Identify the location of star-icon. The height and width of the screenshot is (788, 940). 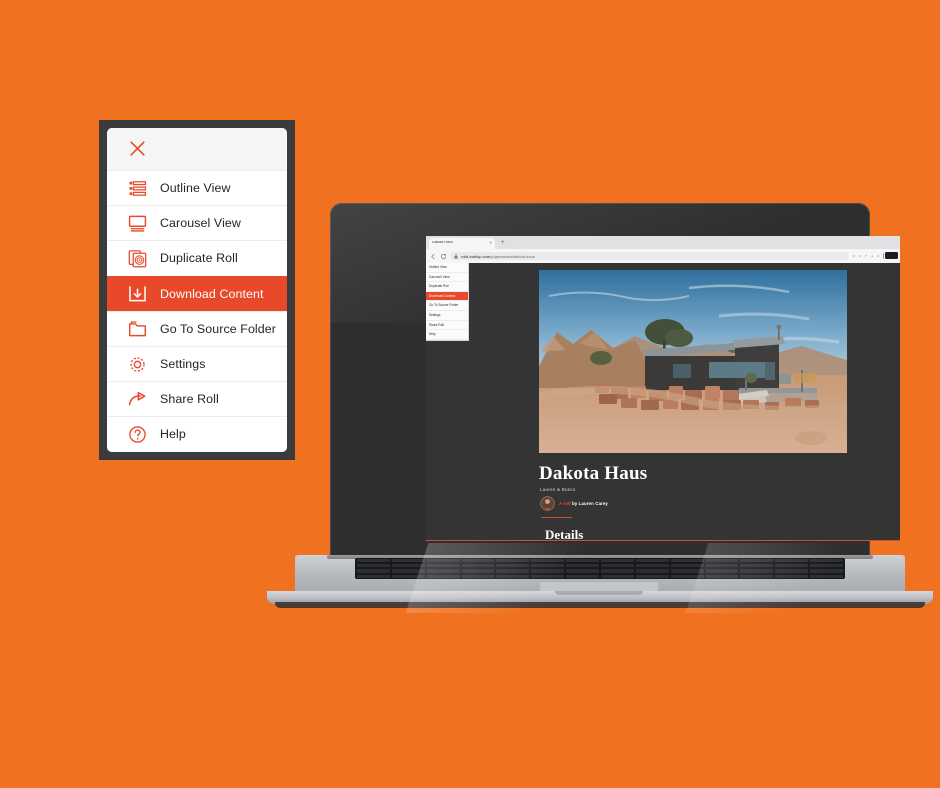
(860, 256).